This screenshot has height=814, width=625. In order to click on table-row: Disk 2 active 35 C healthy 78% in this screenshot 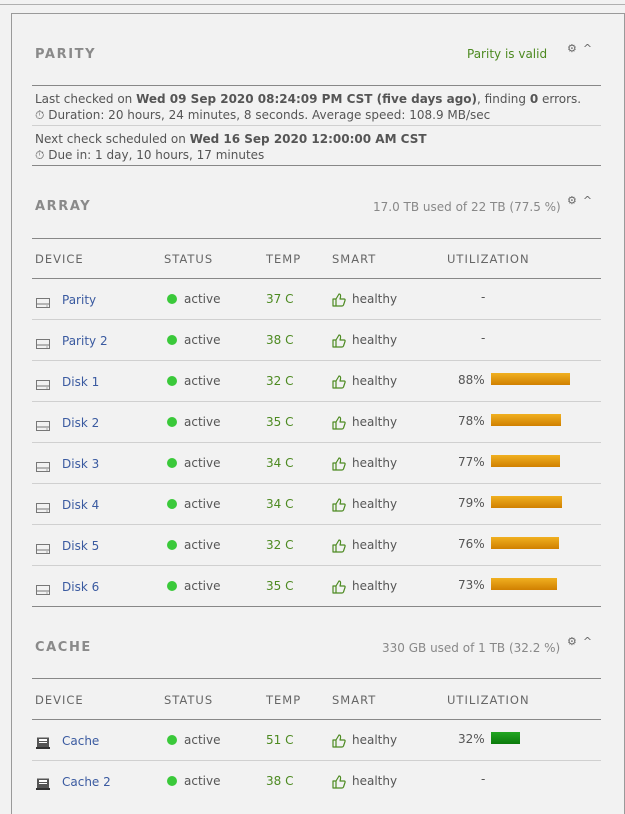, I will do `click(316, 422)`.